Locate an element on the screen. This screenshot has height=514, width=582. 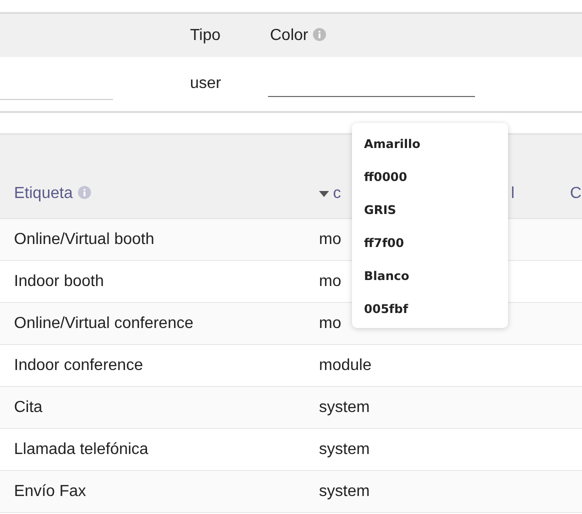
dropdown-option: 005fbf is located at coordinates (430, 313).